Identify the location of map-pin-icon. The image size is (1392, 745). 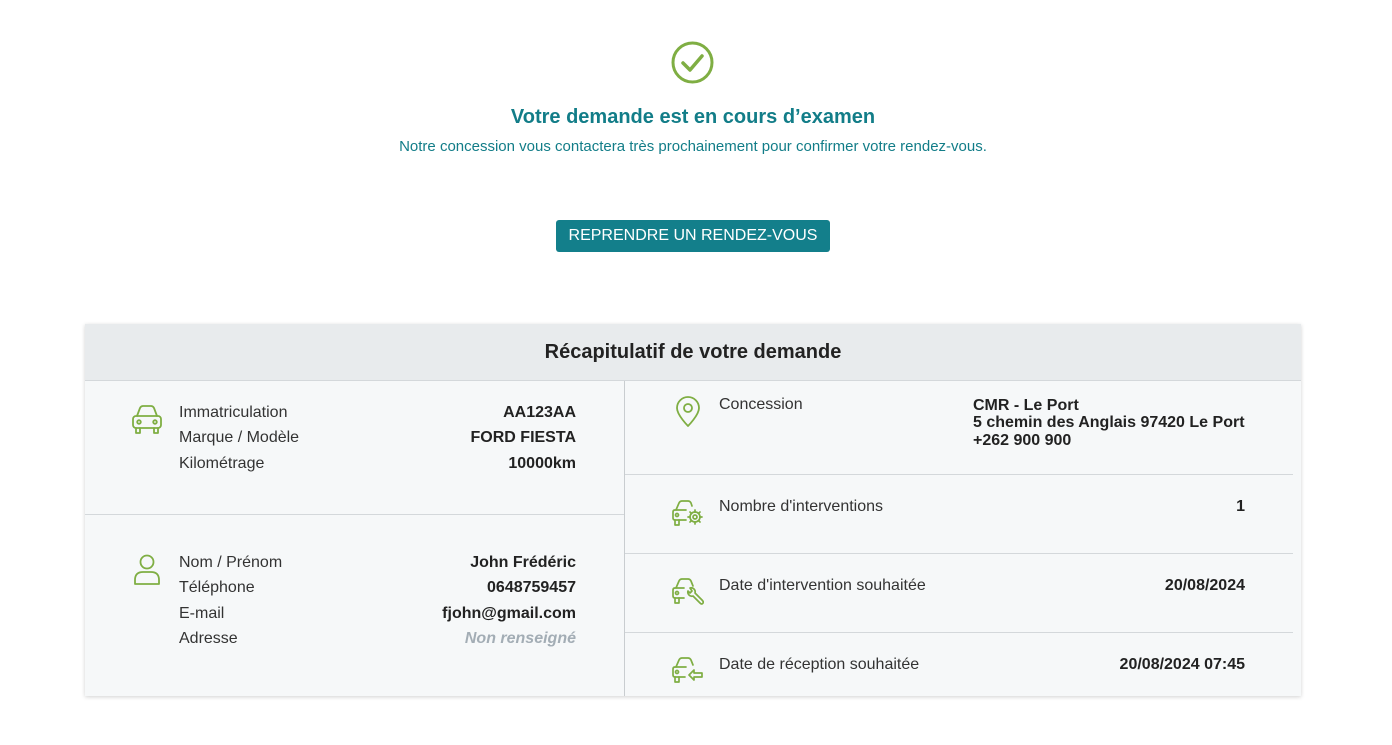
(688, 414).